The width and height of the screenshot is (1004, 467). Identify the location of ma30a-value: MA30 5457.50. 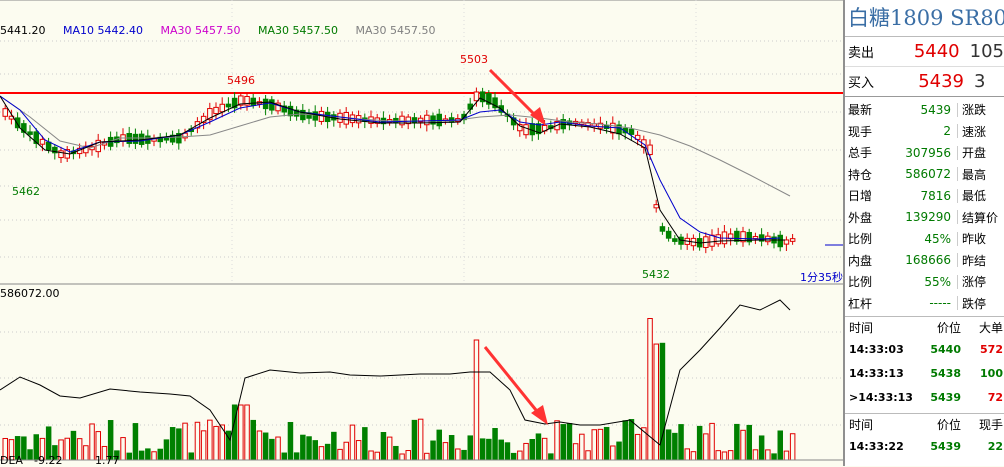
(200, 30).